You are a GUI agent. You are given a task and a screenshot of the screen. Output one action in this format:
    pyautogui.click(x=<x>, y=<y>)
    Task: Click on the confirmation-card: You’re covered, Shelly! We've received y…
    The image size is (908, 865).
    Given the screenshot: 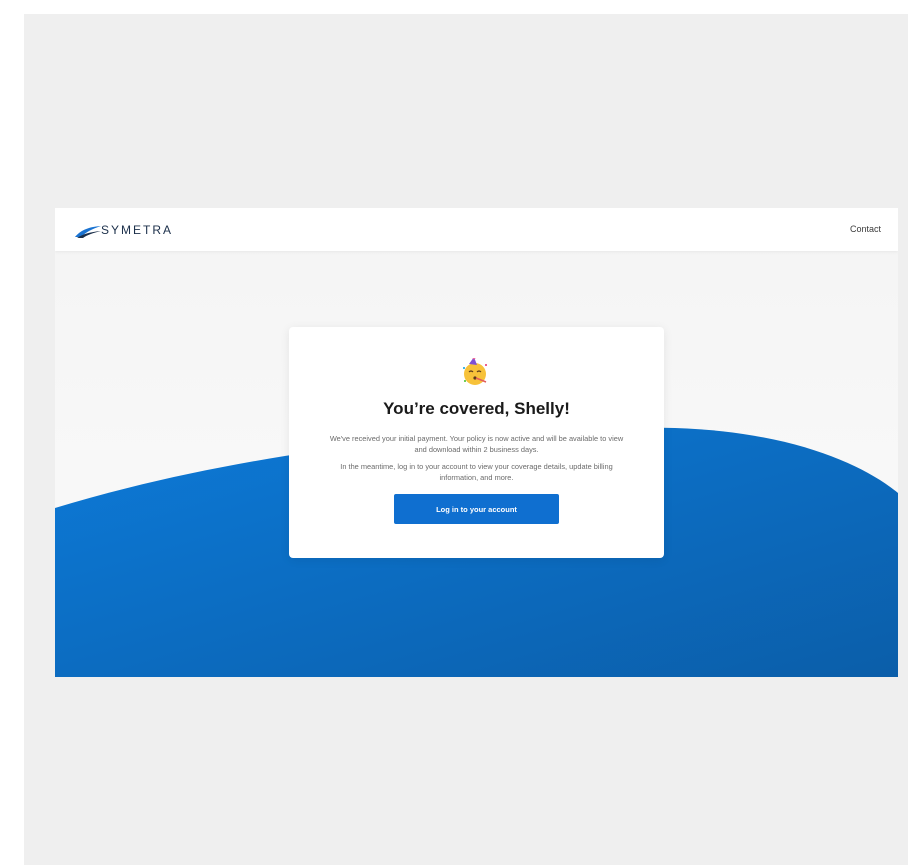 What is the action you would take?
    pyautogui.click(x=476, y=442)
    